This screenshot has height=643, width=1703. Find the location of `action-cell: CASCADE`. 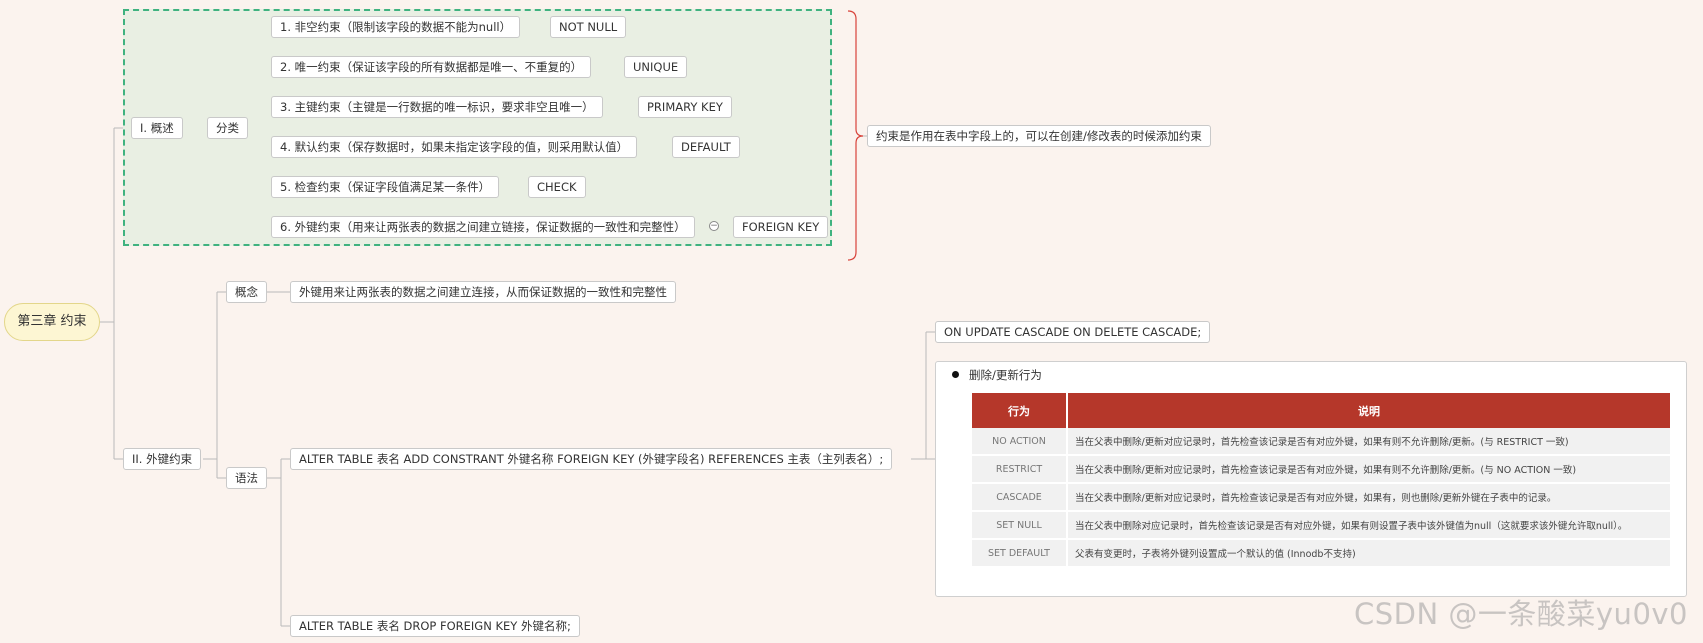

action-cell: CASCADE is located at coordinates (1020, 497).